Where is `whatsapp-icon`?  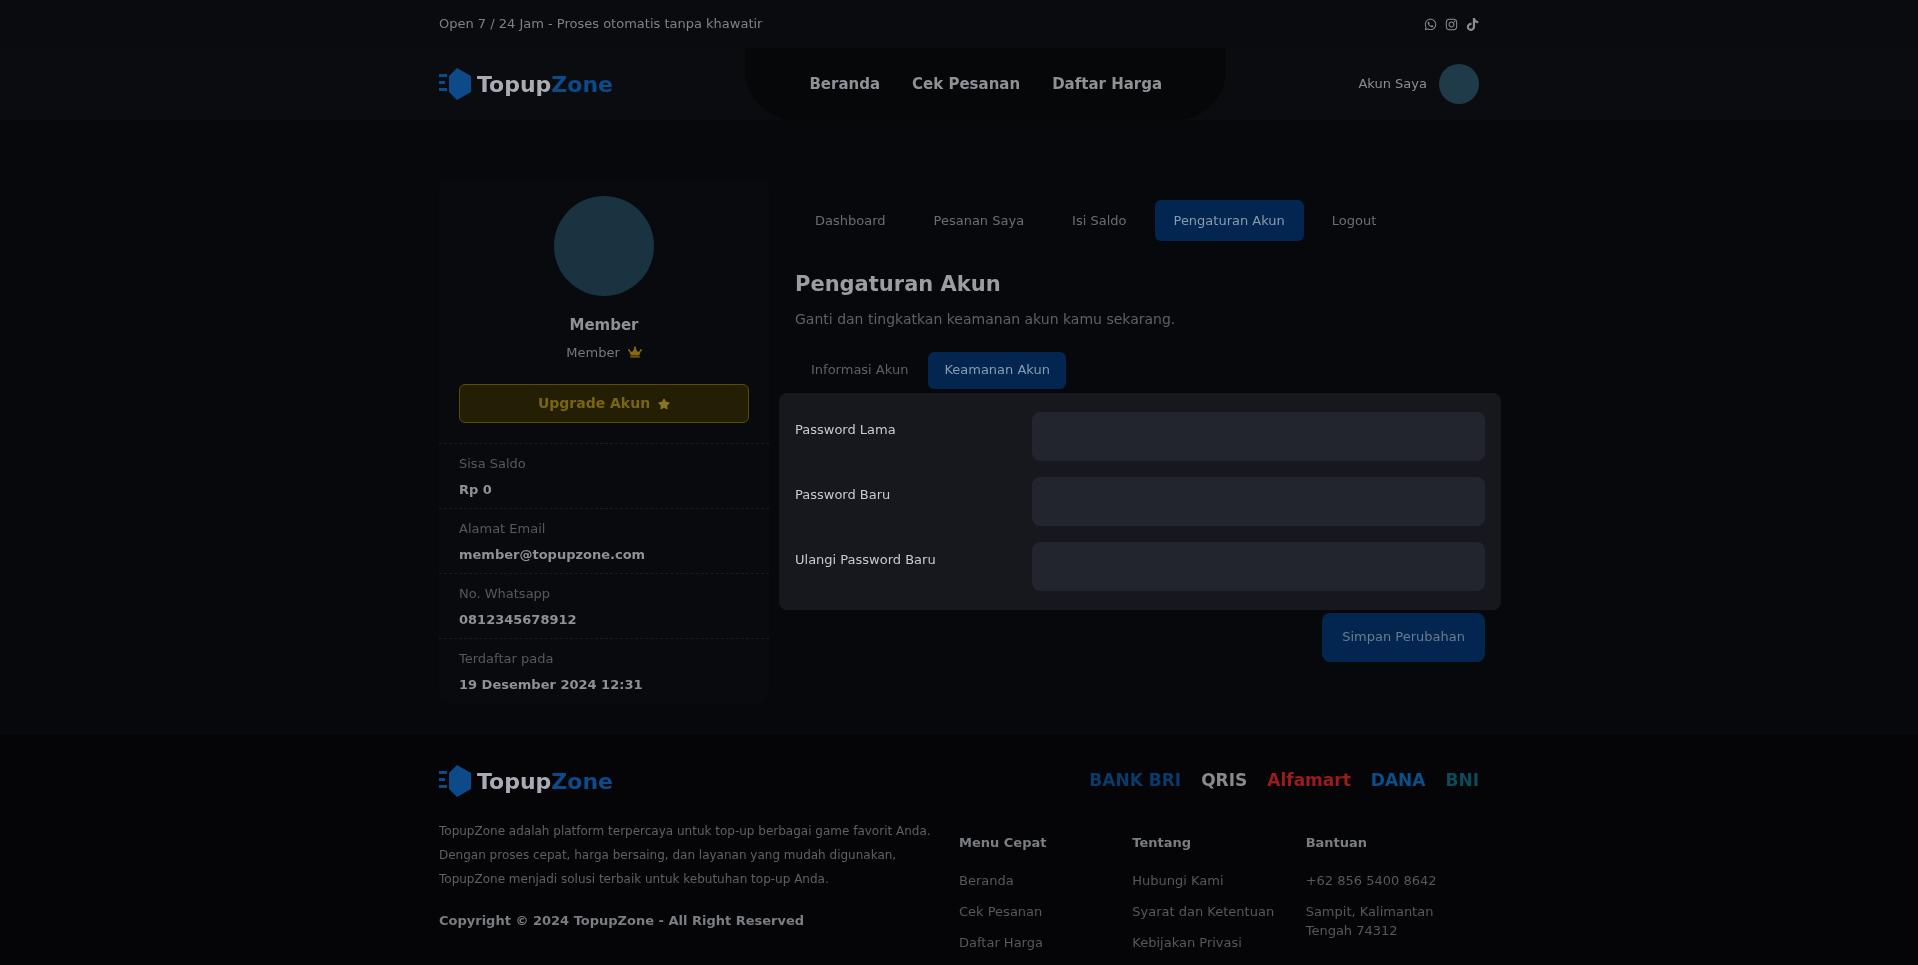
whatsapp-icon is located at coordinates (1430, 24).